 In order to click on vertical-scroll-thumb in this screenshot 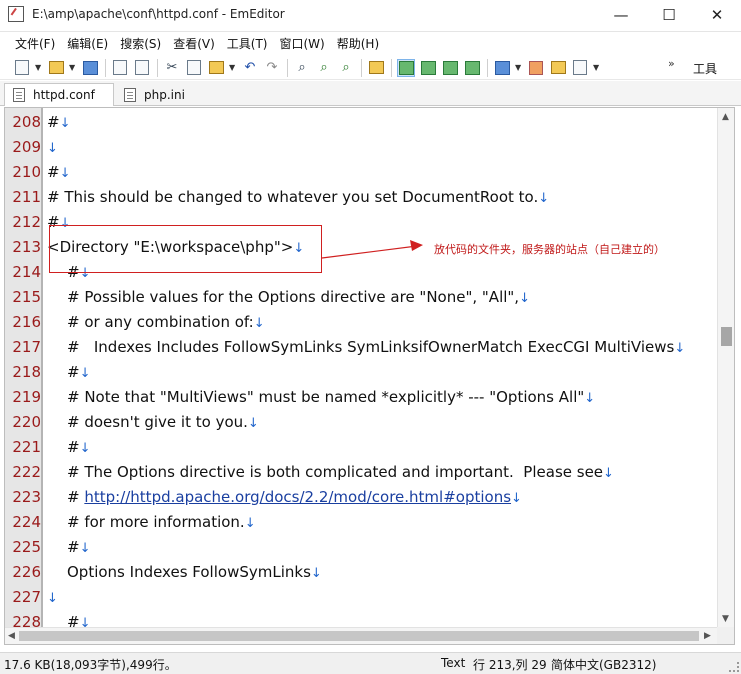, I will do `click(726, 336)`.